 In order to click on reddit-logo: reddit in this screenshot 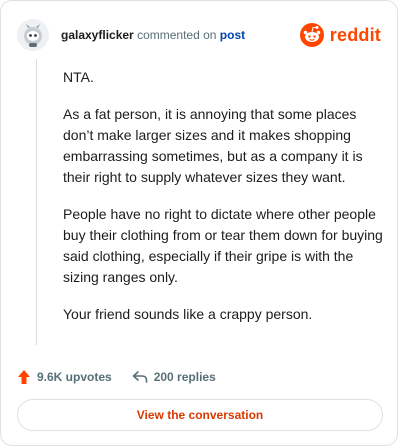, I will do `click(340, 35)`.